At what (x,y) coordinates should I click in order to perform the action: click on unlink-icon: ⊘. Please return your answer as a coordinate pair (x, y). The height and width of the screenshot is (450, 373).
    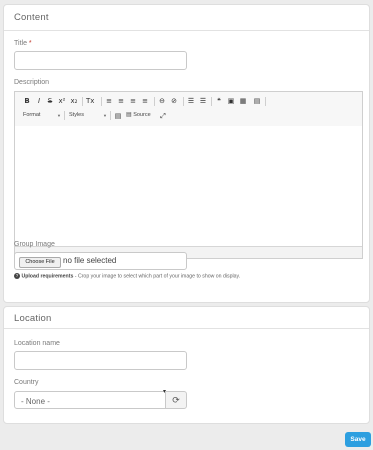
    Looking at the image, I should click on (174, 101).